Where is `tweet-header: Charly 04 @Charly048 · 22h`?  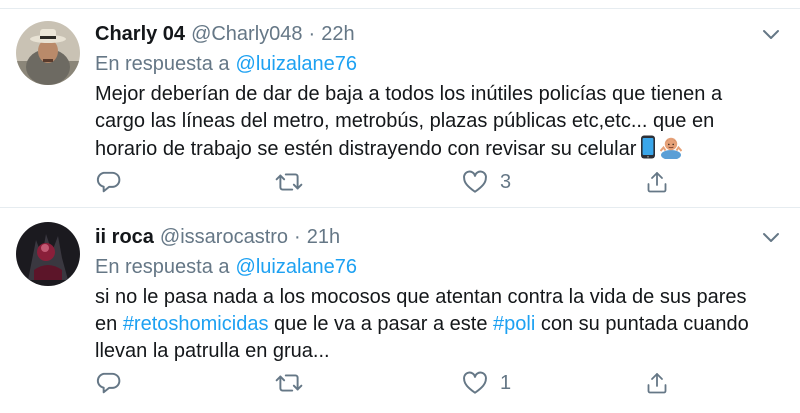
tweet-header: Charly 04 @Charly048 · 22h is located at coordinates (437, 34).